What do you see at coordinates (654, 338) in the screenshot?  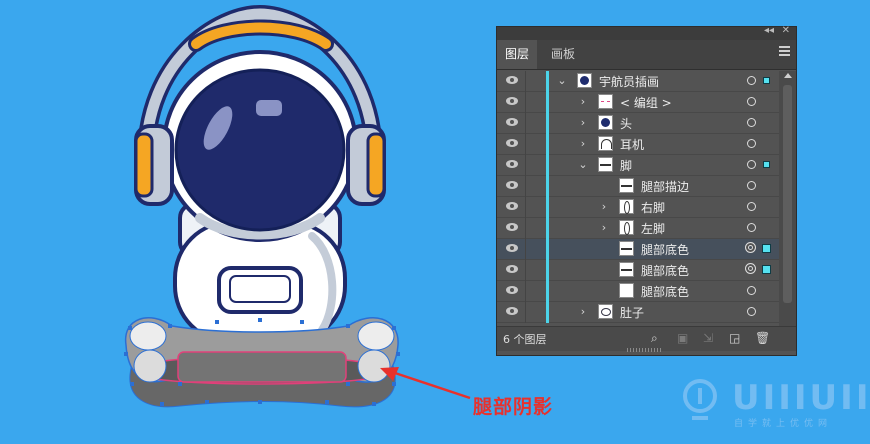 I see `locate-object-icon: ⌕` at bounding box center [654, 338].